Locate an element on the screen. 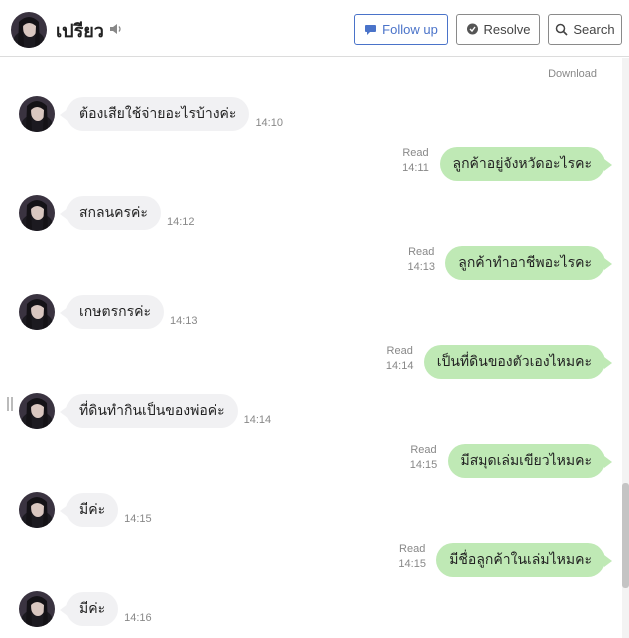 This screenshot has height=638, width=629. message-bubble: เกษตรกรค่ะ is located at coordinates (112, 312).